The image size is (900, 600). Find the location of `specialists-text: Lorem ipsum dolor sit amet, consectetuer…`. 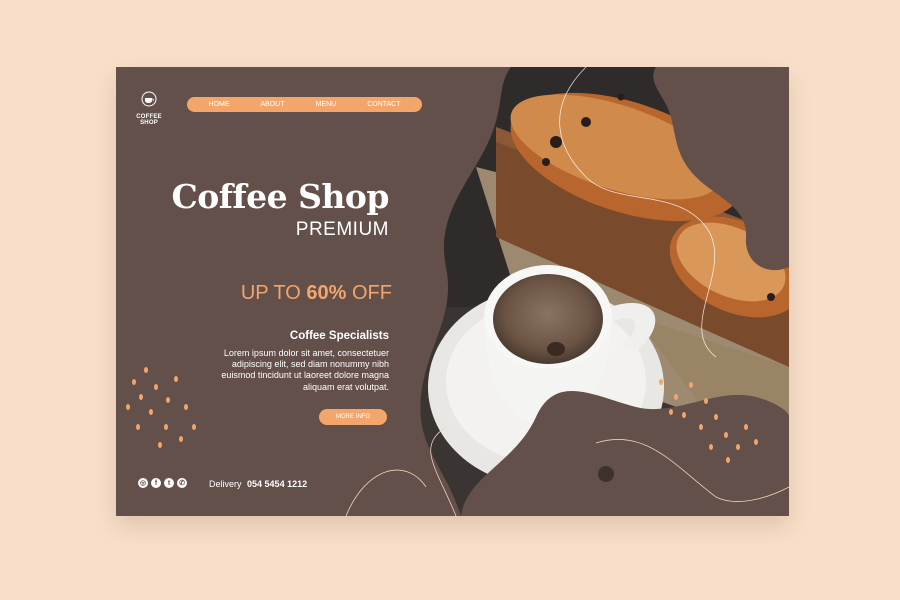

specialists-text: Lorem ipsum dolor sit amet, consectetuer… is located at coordinates (305, 370).